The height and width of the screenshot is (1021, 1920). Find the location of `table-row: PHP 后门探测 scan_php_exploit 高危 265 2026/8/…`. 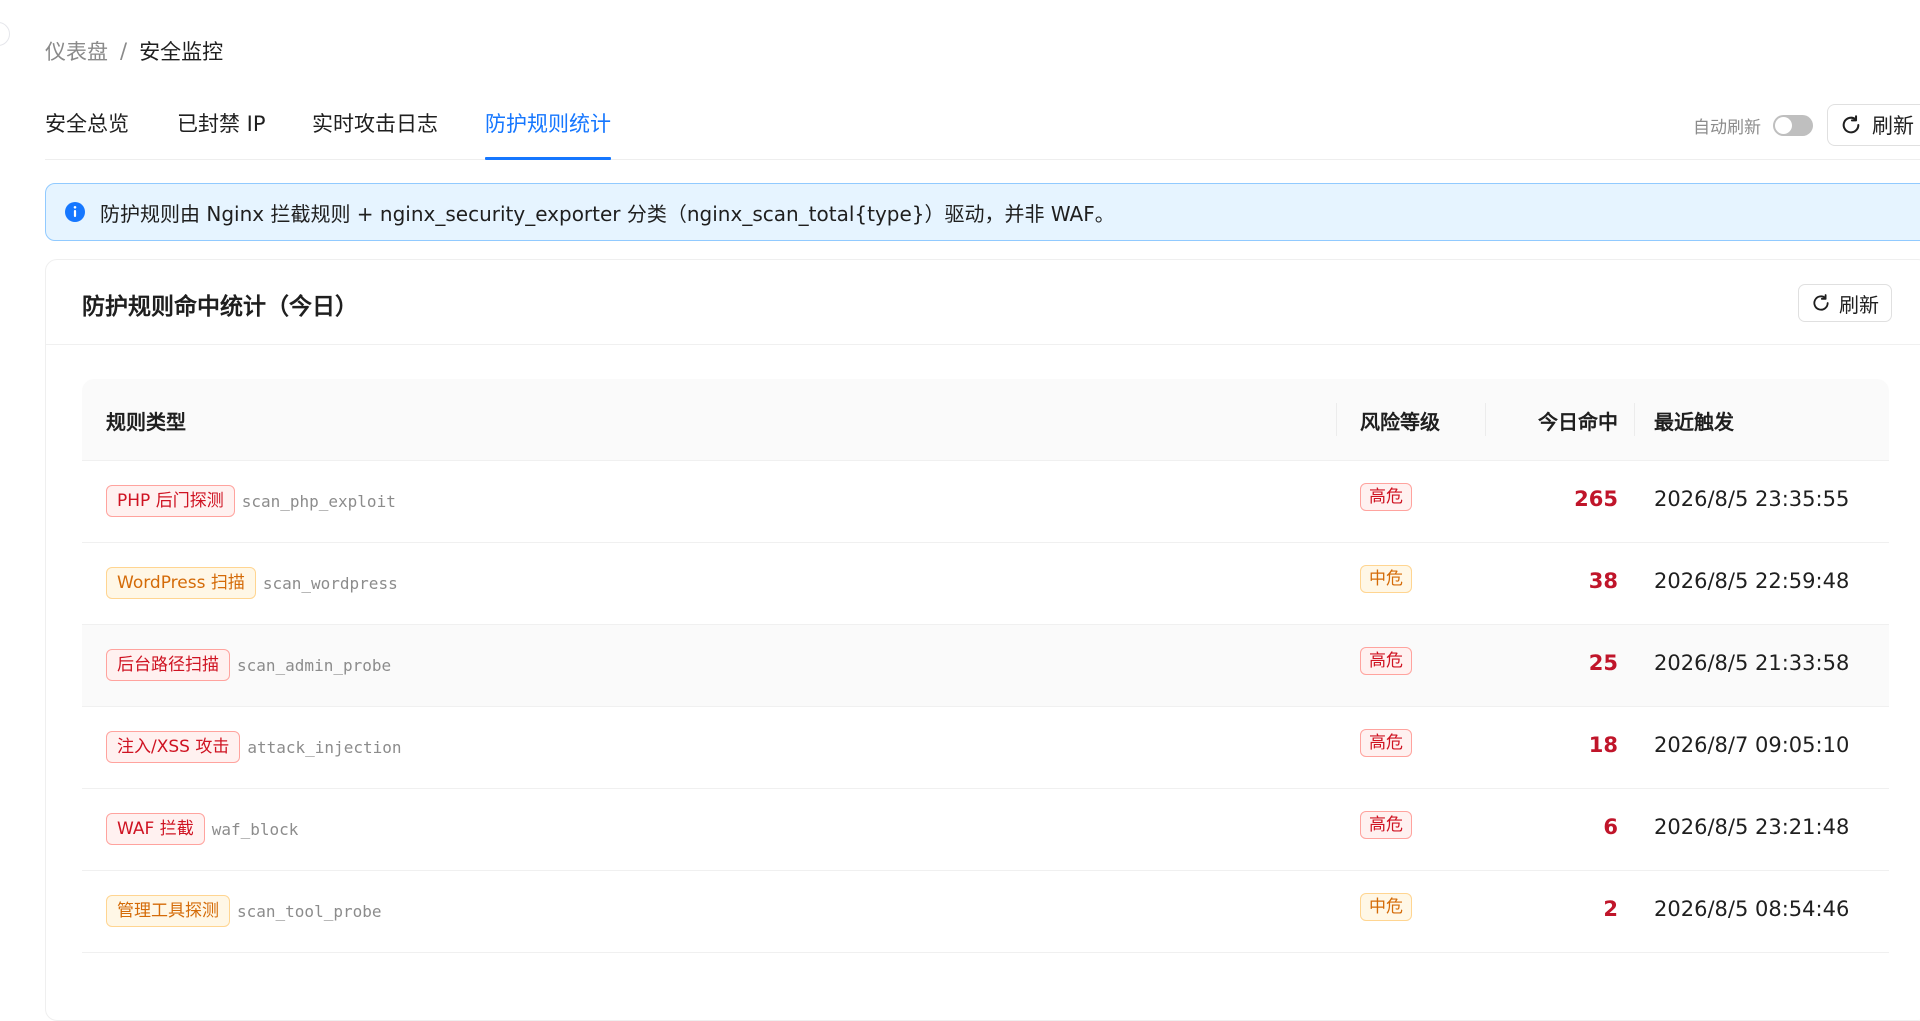

table-row: PHP 后门探测 scan_php_exploit 高危 265 2026/8/… is located at coordinates (985, 502).